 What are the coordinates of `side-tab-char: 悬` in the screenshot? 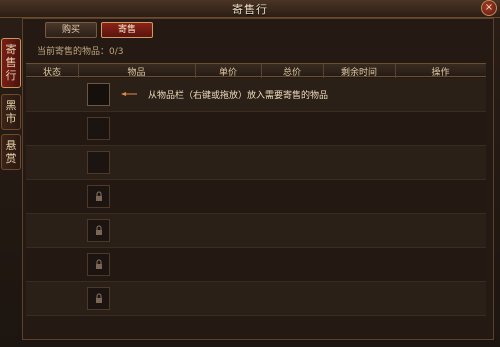 It's located at (11, 145).